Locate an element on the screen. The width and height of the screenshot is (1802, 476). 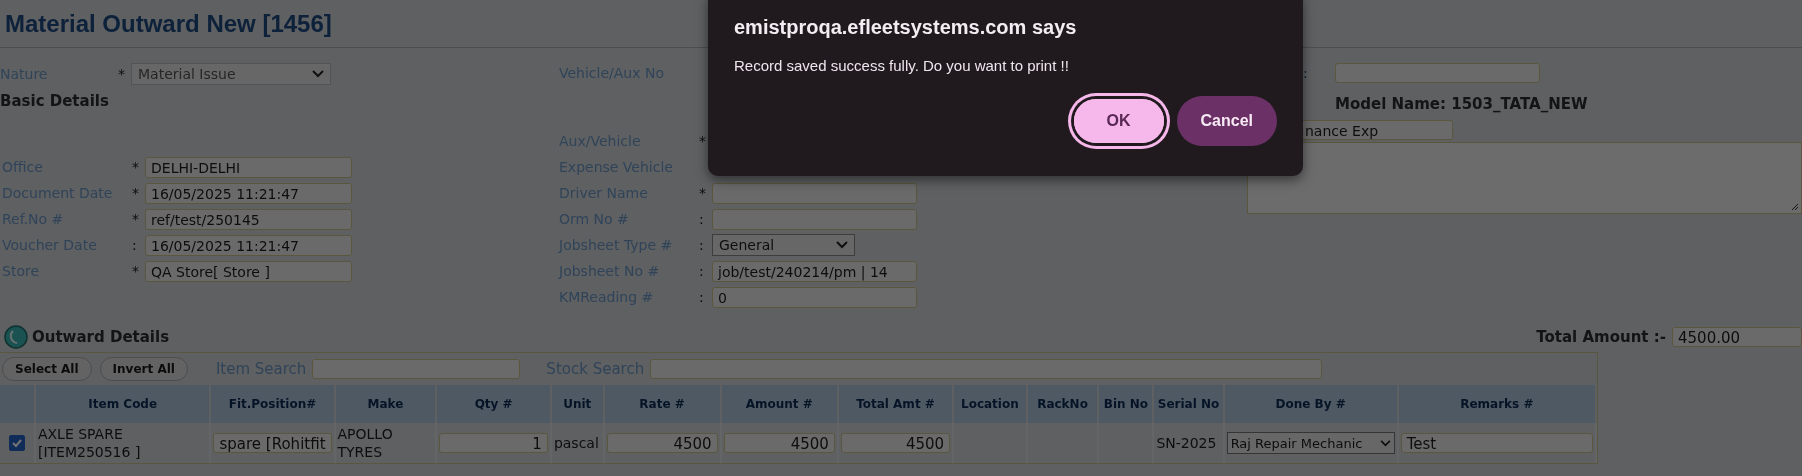
column-header: Remarks # is located at coordinates (1497, 404).